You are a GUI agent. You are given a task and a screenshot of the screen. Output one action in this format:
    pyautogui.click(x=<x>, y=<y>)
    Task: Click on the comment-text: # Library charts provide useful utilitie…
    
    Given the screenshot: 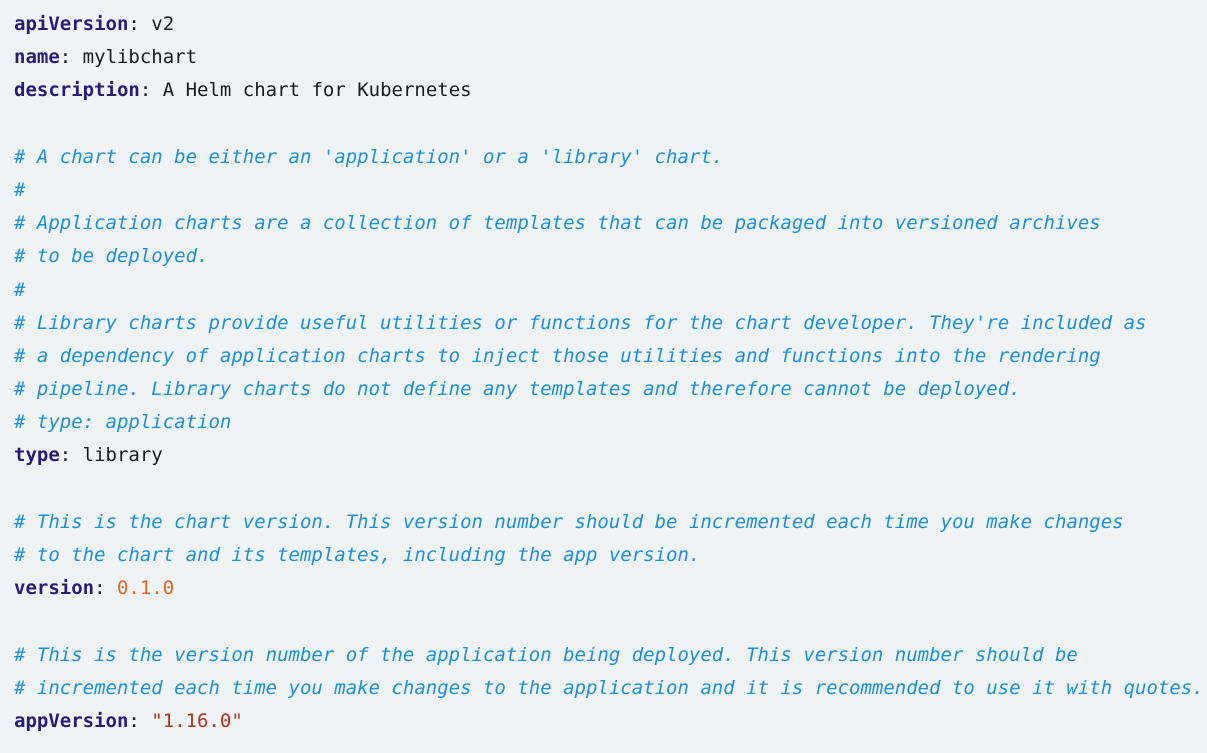 What is the action you would take?
    pyautogui.click(x=580, y=322)
    